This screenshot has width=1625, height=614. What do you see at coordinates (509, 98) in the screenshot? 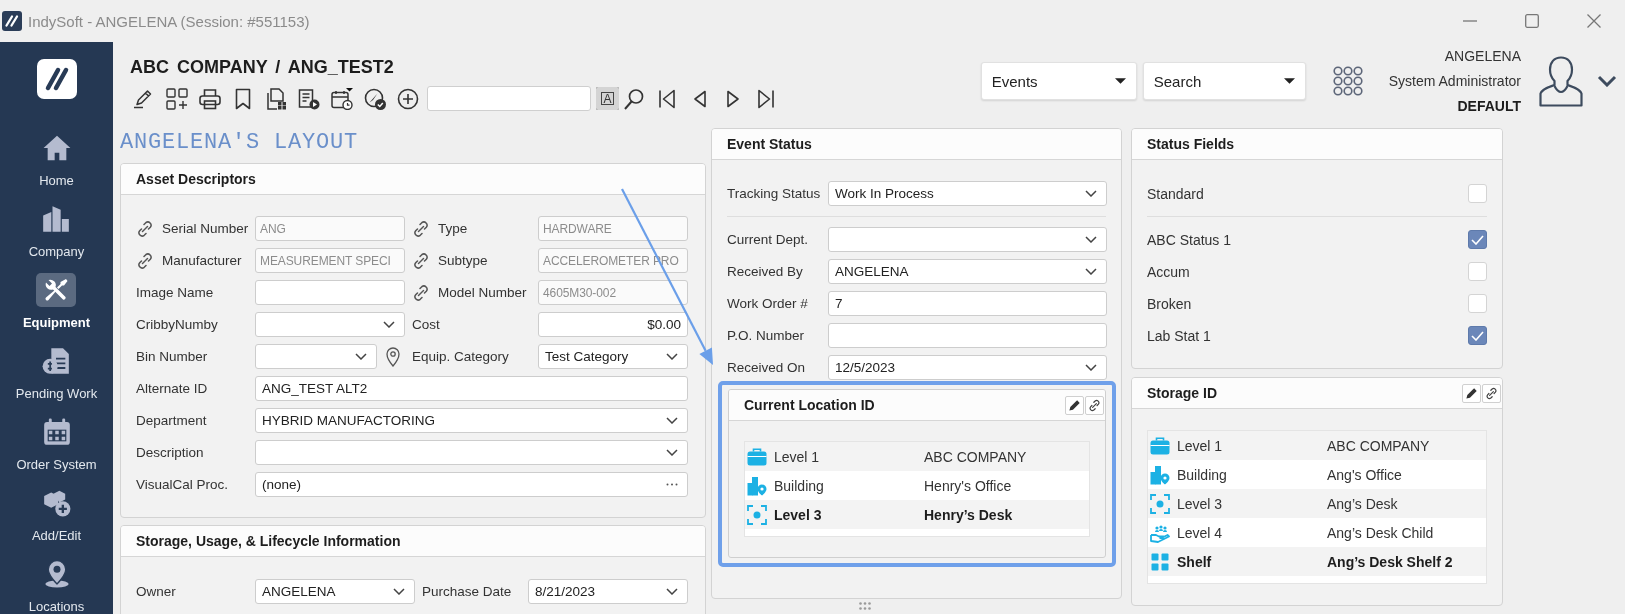
I see `search-field` at bounding box center [509, 98].